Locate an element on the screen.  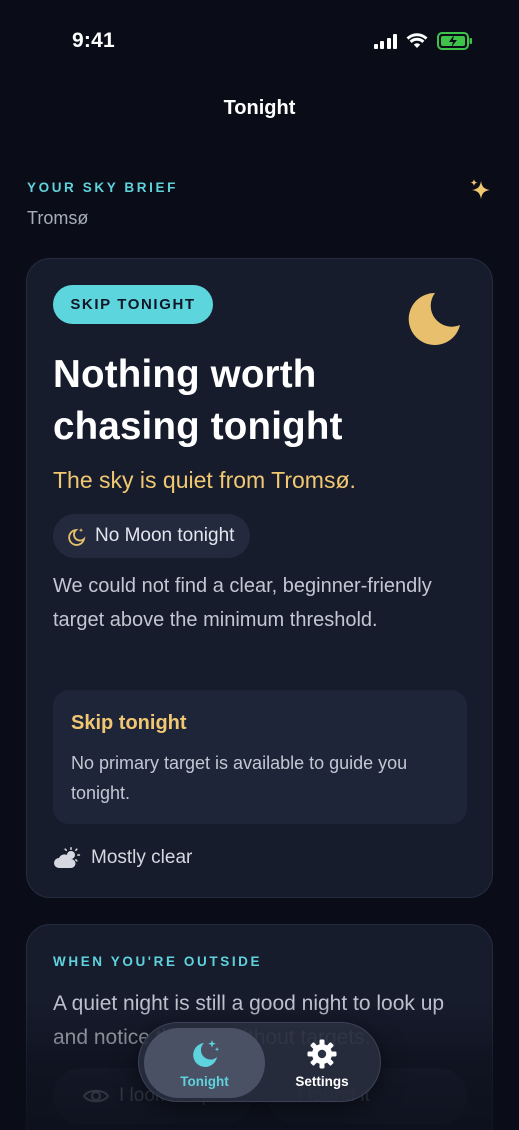
section-eyebrow: YOUR SKY BRIEF is located at coordinates (102, 187).